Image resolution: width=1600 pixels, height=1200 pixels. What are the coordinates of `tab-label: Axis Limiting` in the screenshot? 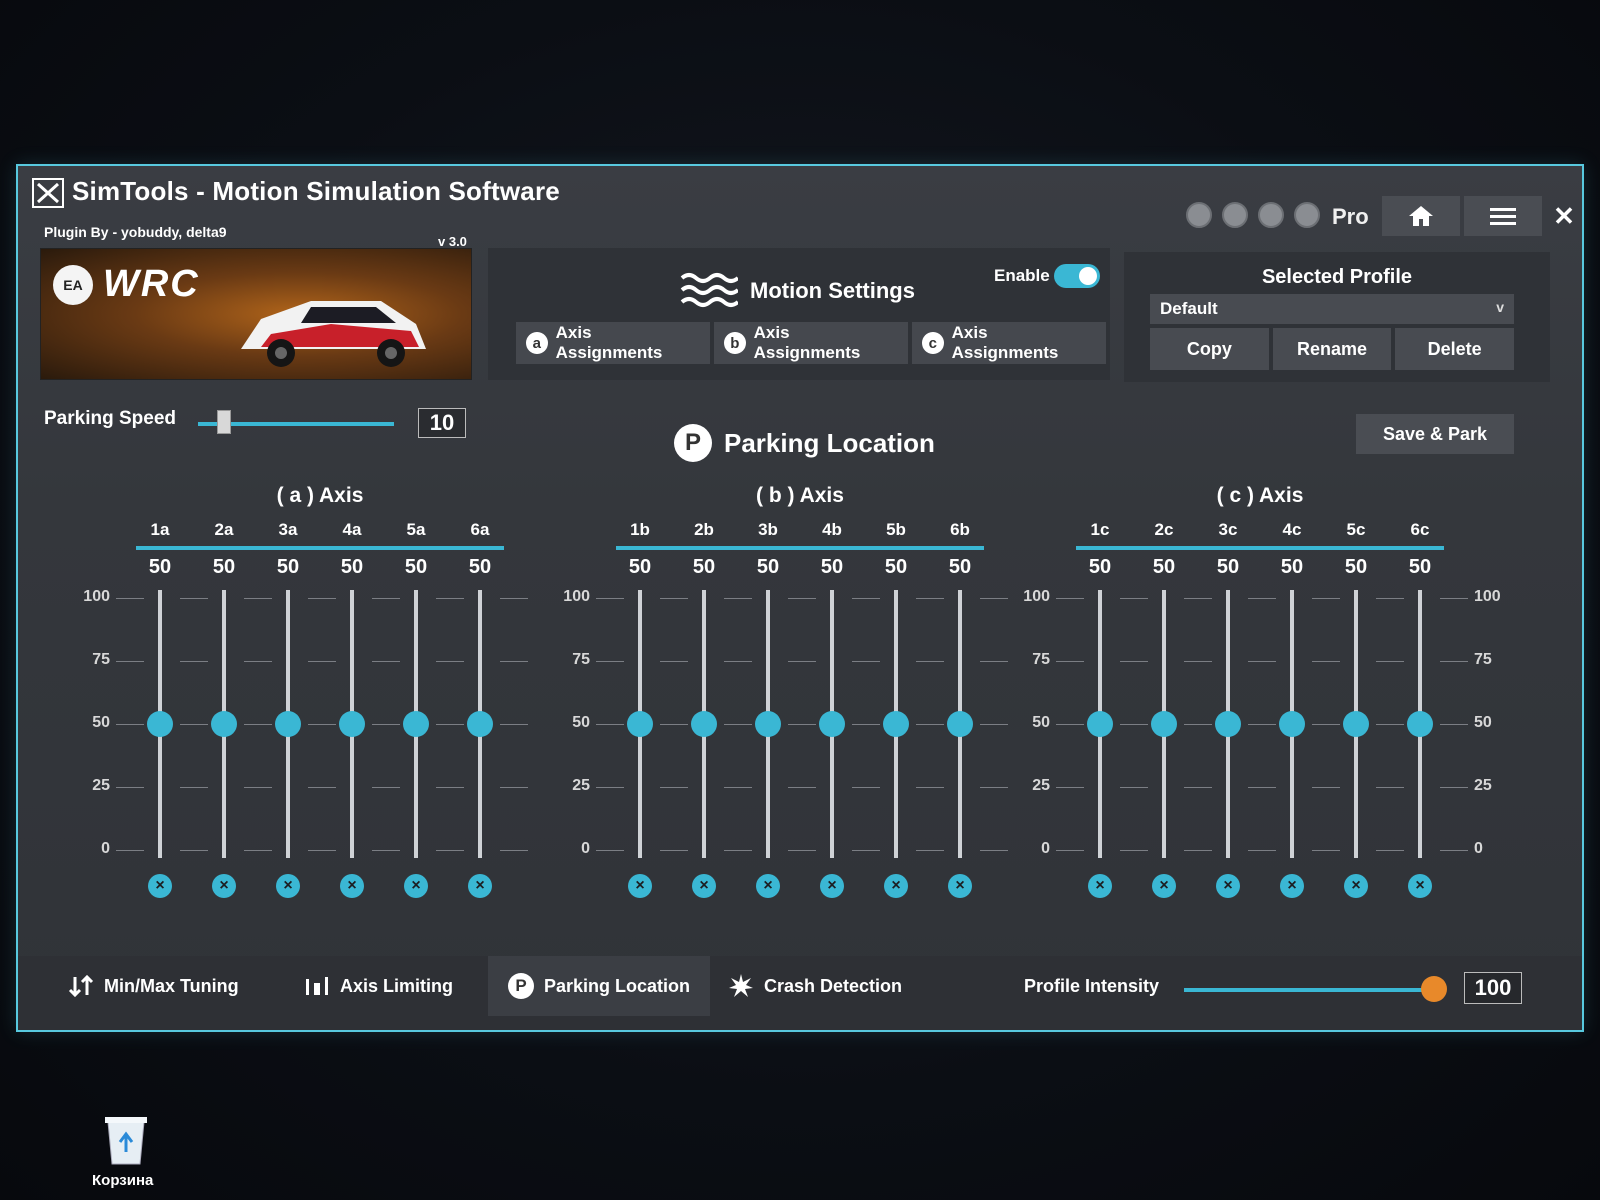 It's located at (397, 985).